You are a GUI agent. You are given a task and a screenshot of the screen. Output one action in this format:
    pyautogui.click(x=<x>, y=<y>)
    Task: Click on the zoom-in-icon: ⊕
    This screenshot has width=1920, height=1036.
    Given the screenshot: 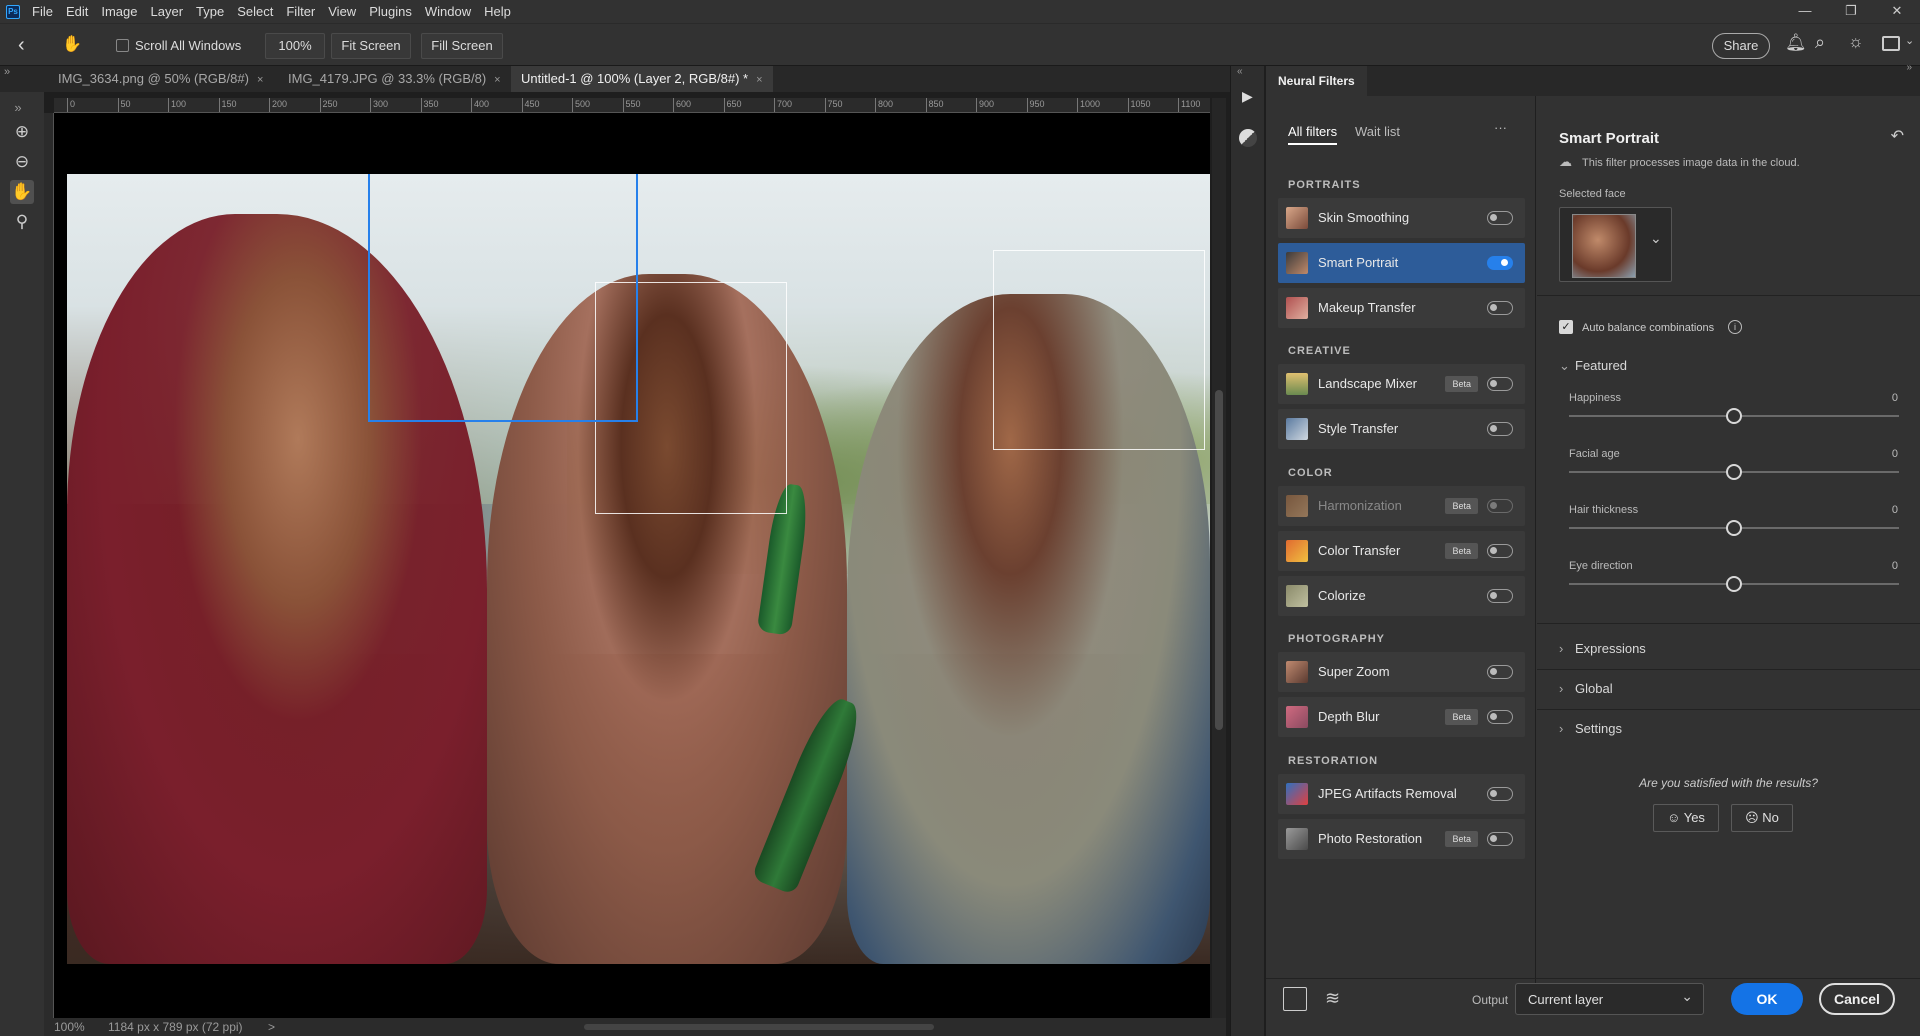 What is the action you would take?
    pyautogui.click(x=22, y=132)
    